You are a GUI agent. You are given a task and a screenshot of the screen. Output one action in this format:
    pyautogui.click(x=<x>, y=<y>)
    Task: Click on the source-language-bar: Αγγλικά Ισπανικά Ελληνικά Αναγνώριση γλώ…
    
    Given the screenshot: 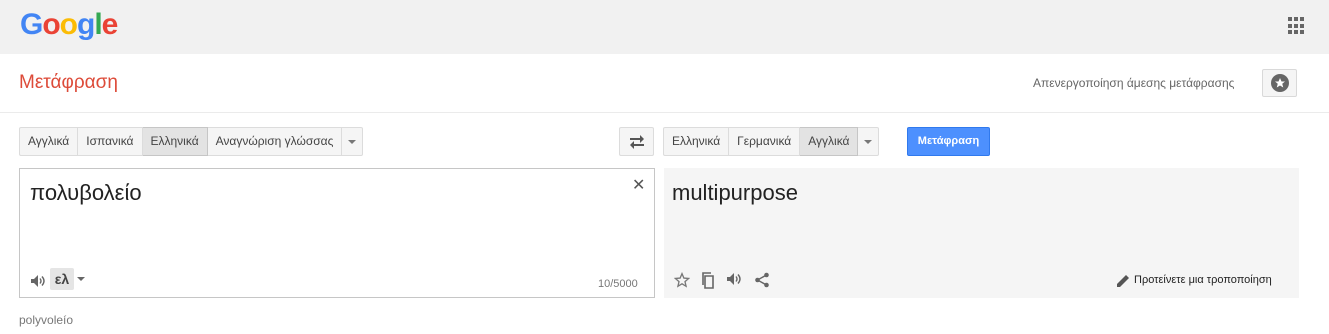 What is the action you would take?
    pyautogui.click(x=191, y=141)
    